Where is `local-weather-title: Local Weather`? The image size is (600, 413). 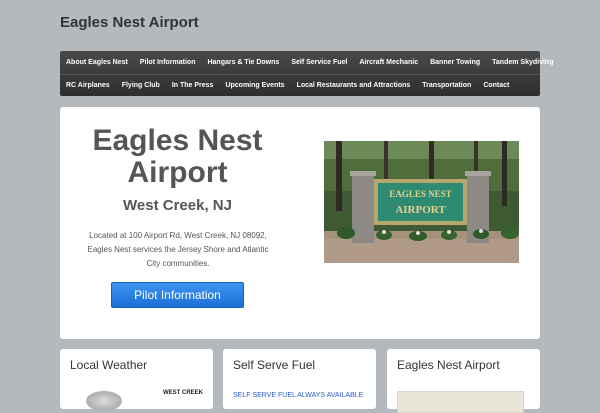 local-weather-title: Local Weather is located at coordinates (109, 365).